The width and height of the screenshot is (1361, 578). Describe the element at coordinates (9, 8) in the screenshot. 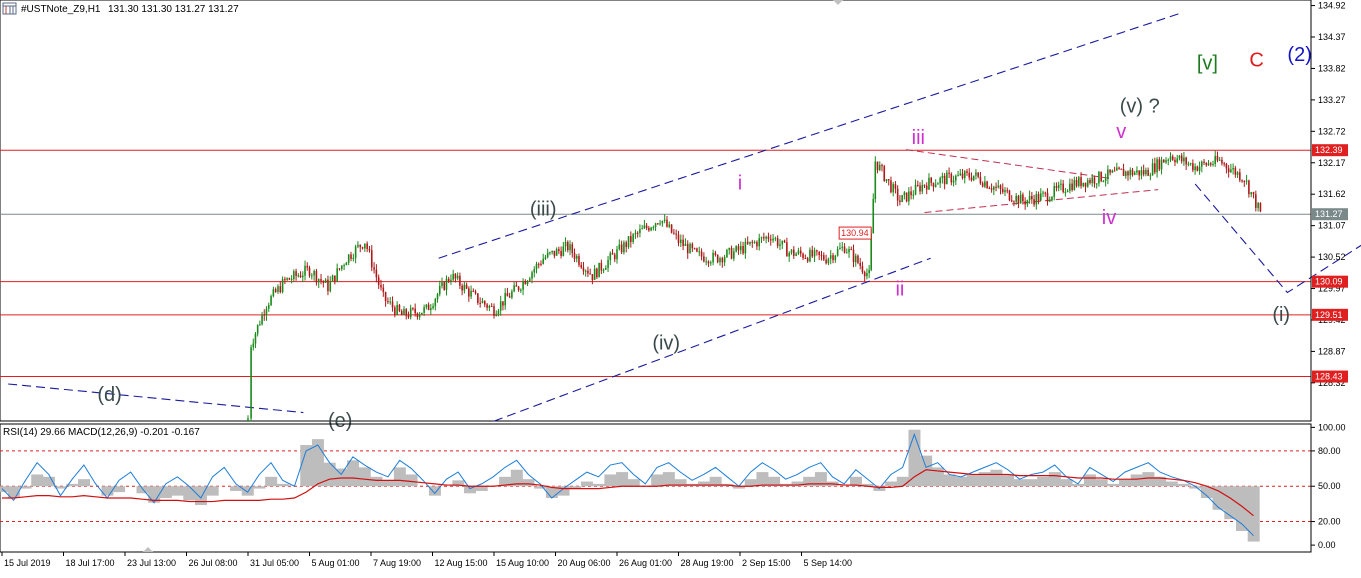

I see `chart-window-icon` at that location.